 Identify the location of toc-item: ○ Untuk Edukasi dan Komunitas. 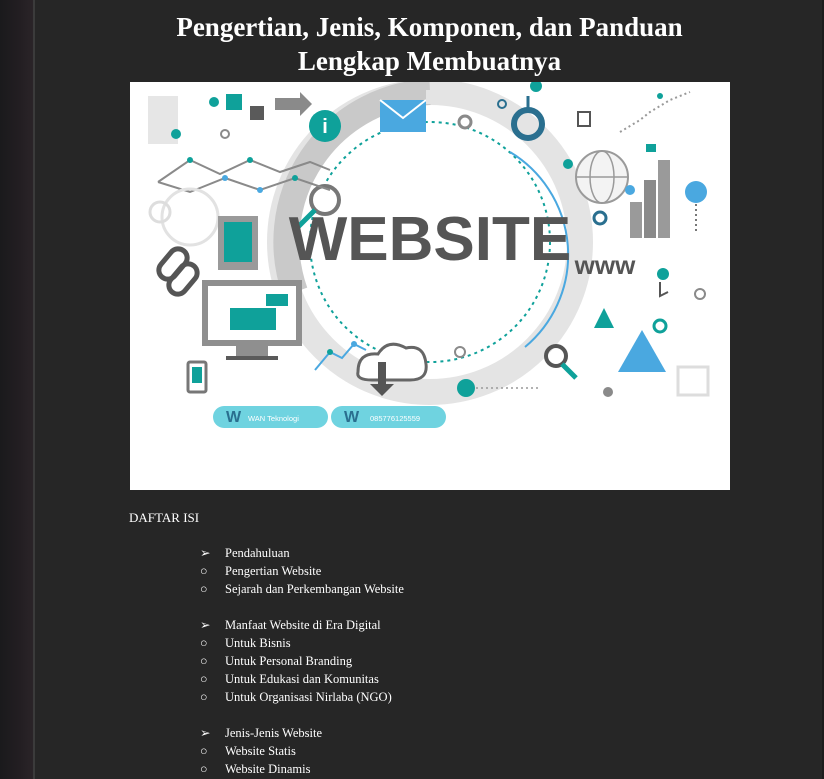
(302, 679).